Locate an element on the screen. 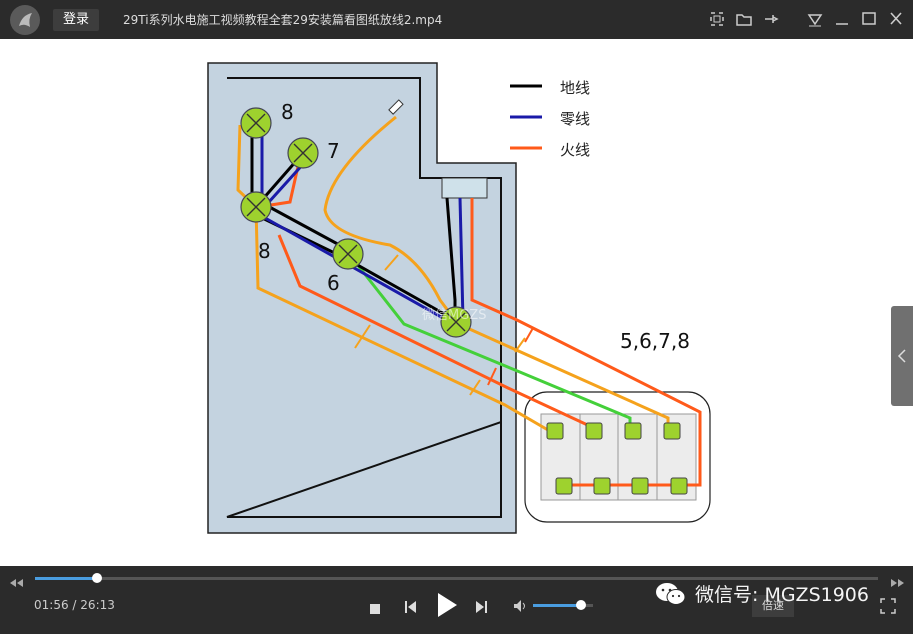  legend-neutral-label: 零线 is located at coordinates (575, 119).